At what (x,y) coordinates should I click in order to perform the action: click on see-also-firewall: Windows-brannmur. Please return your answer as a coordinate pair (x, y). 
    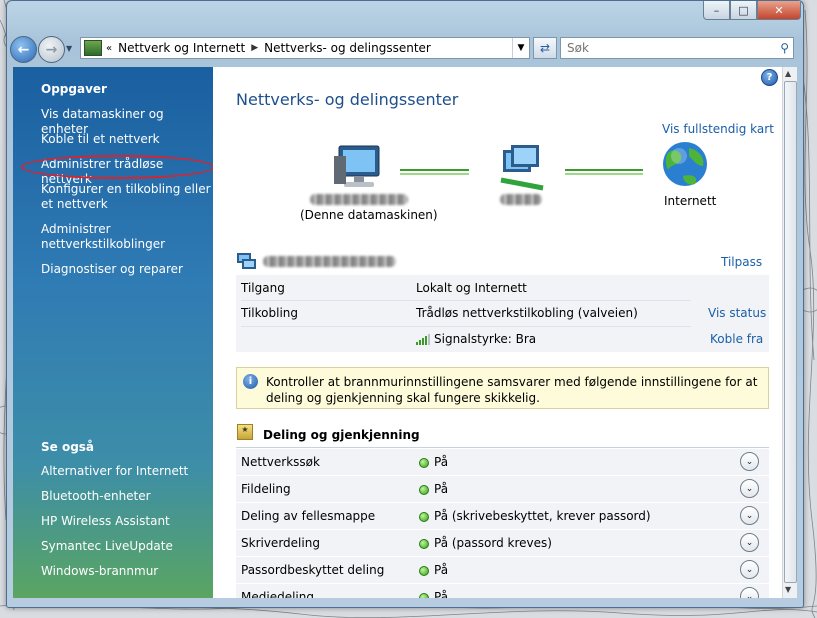
    Looking at the image, I should click on (127, 571).